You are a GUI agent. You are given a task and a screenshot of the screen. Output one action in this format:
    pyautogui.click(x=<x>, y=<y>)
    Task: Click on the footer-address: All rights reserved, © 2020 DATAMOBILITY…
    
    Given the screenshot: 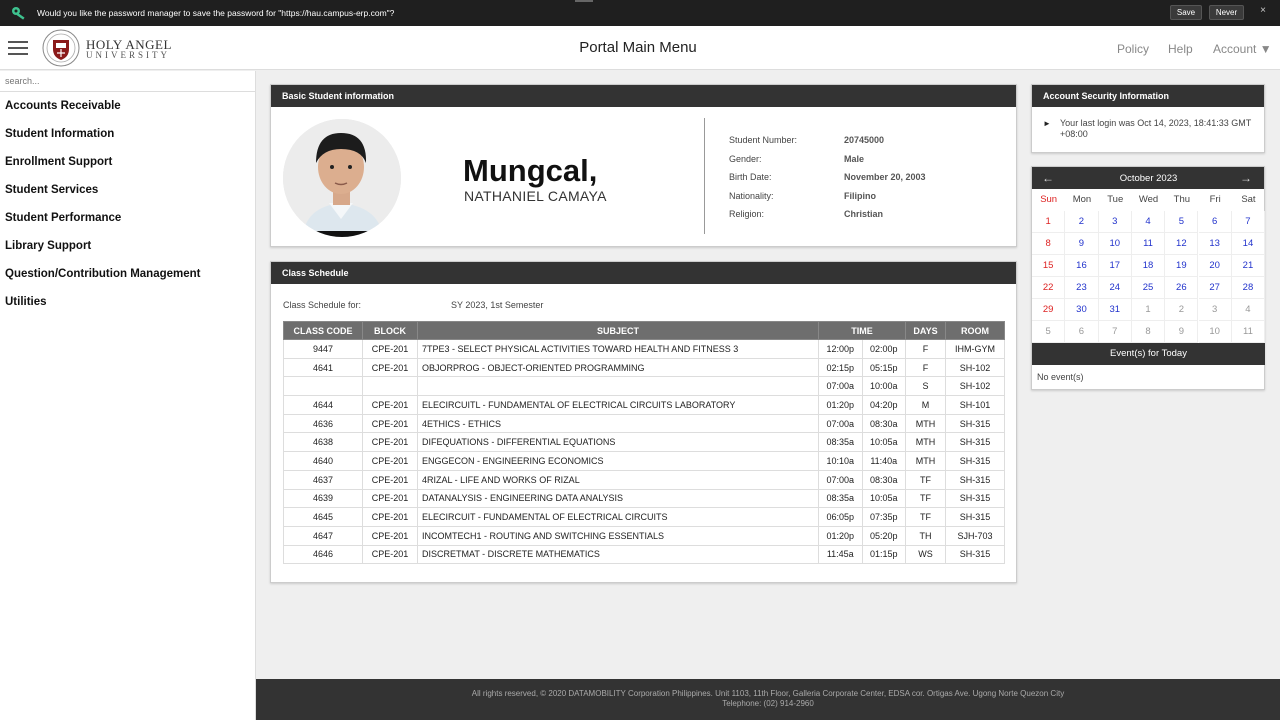 What is the action you would take?
    pyautogui.click(x=768, y=693)
    